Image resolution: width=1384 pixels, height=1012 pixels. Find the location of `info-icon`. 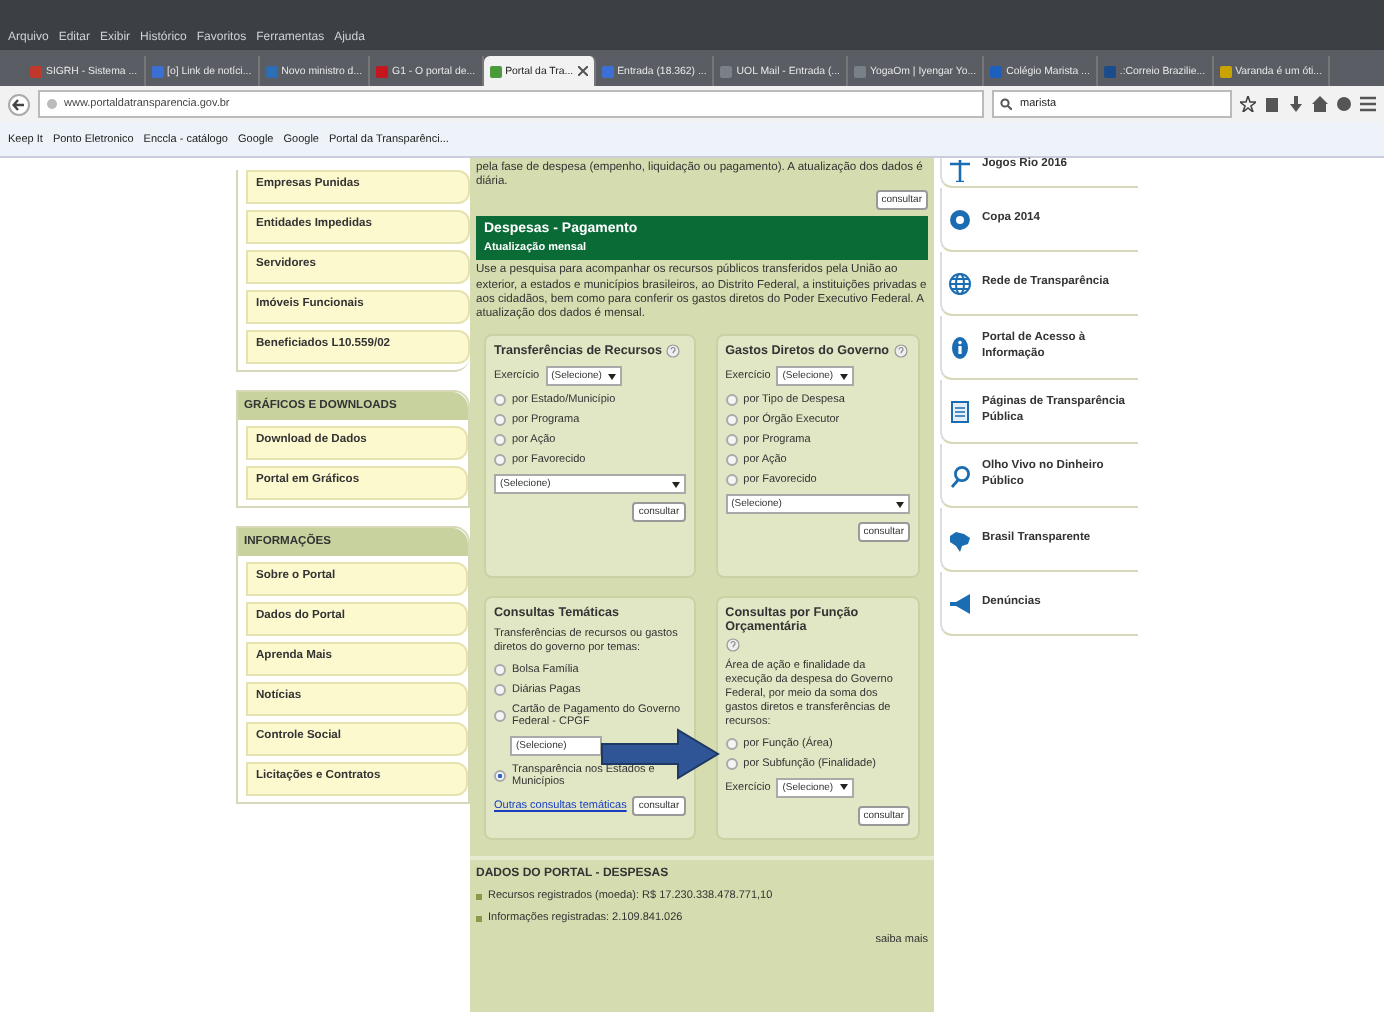

info-icon is located at coordinates (960, 347).